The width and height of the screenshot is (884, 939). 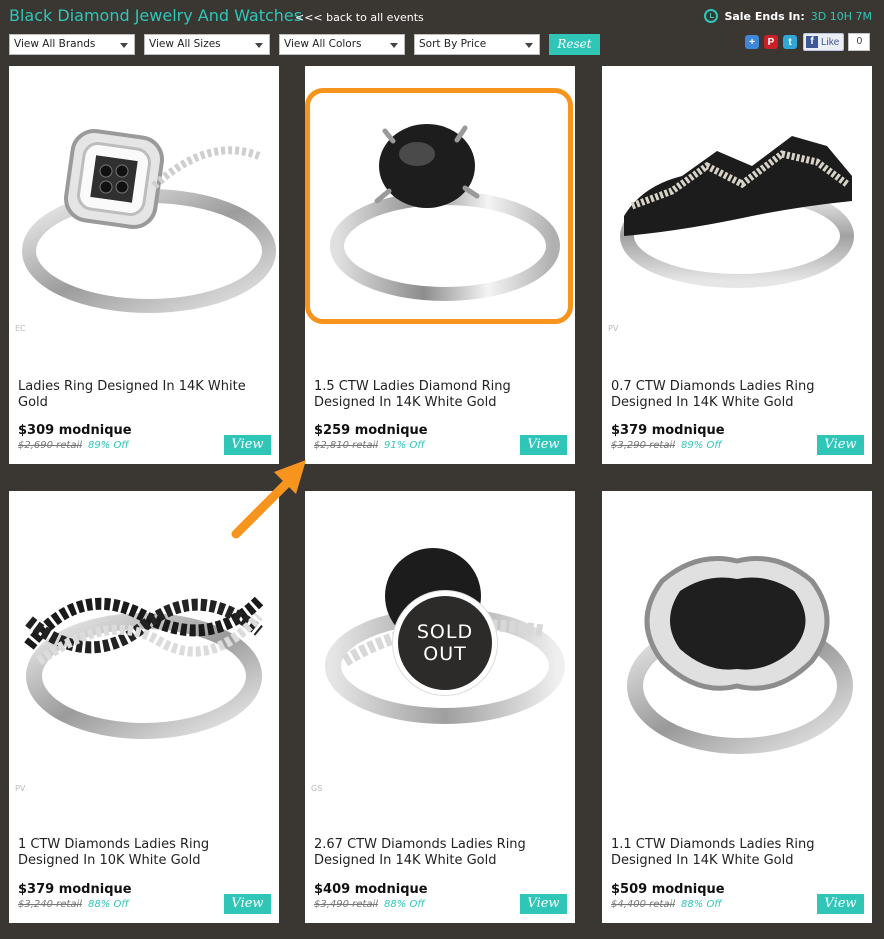 I want to click on brand-code: GS, so click(x=317, y=788).